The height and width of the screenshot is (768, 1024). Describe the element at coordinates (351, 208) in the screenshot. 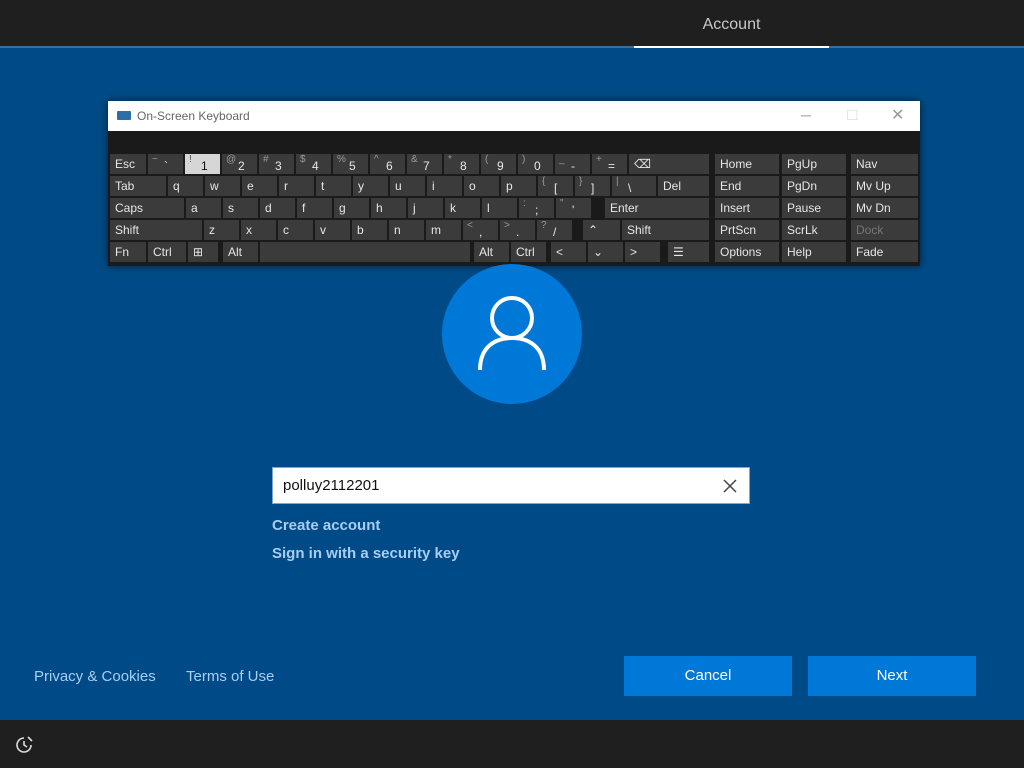

I see `osk-key: g` at that location.